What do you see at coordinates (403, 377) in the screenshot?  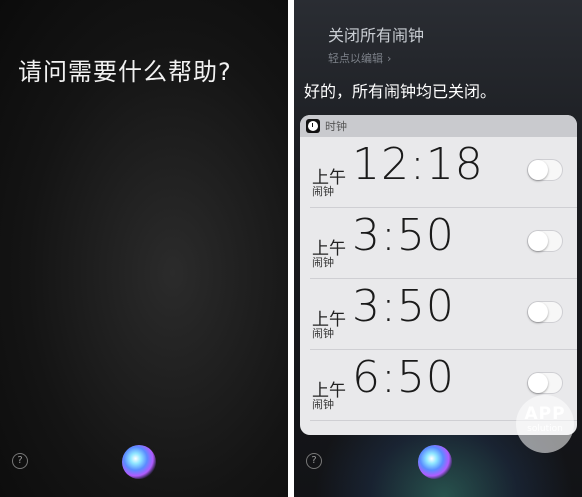 I see `alarm-time: 6:50` at bounding box center [403, 377].